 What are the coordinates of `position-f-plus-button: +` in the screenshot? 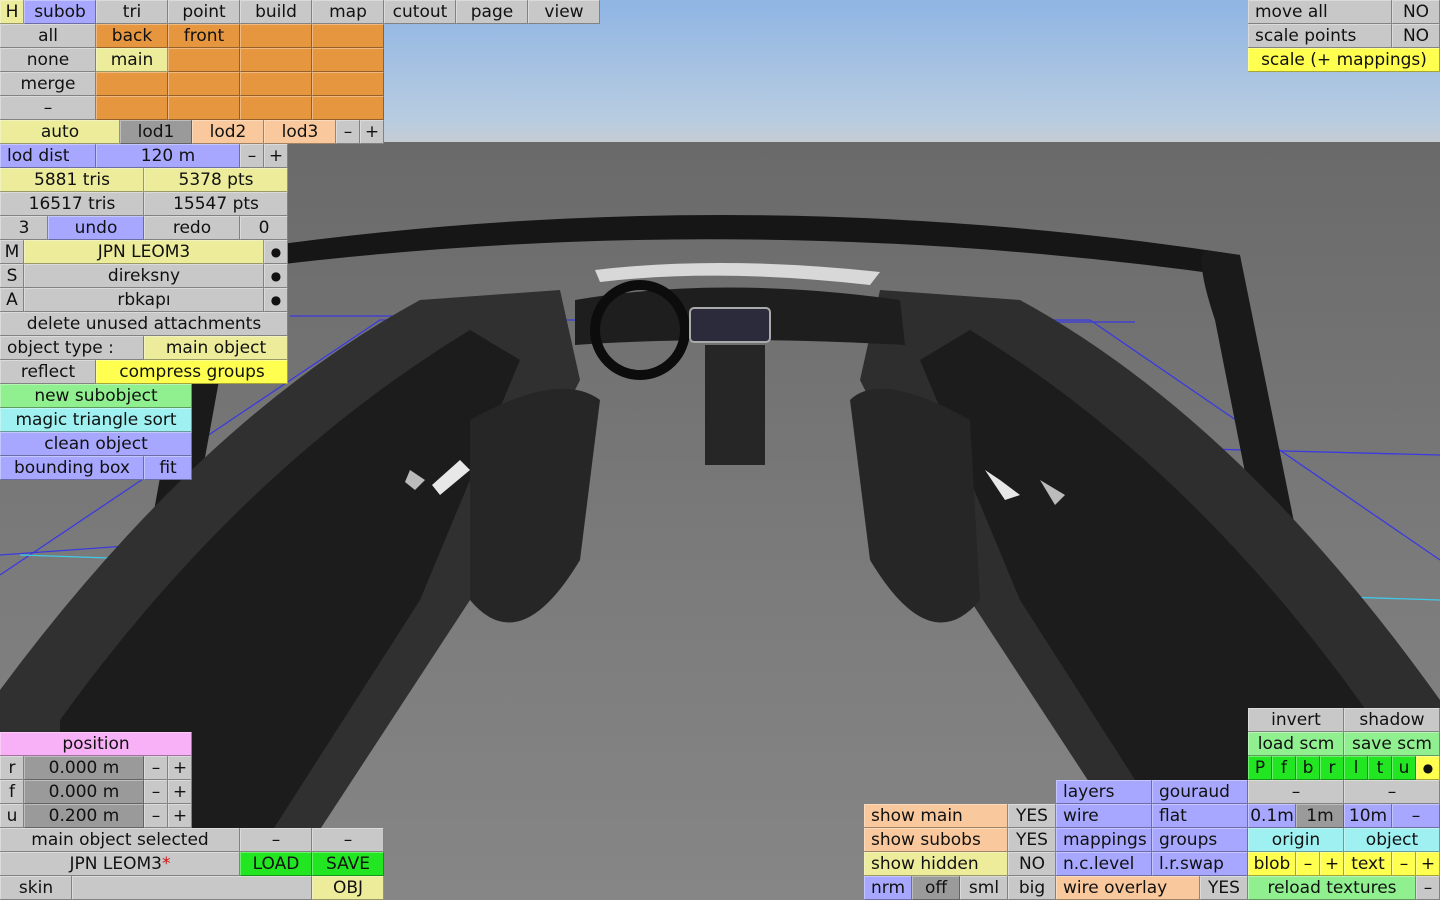 It's located at (180, 792).